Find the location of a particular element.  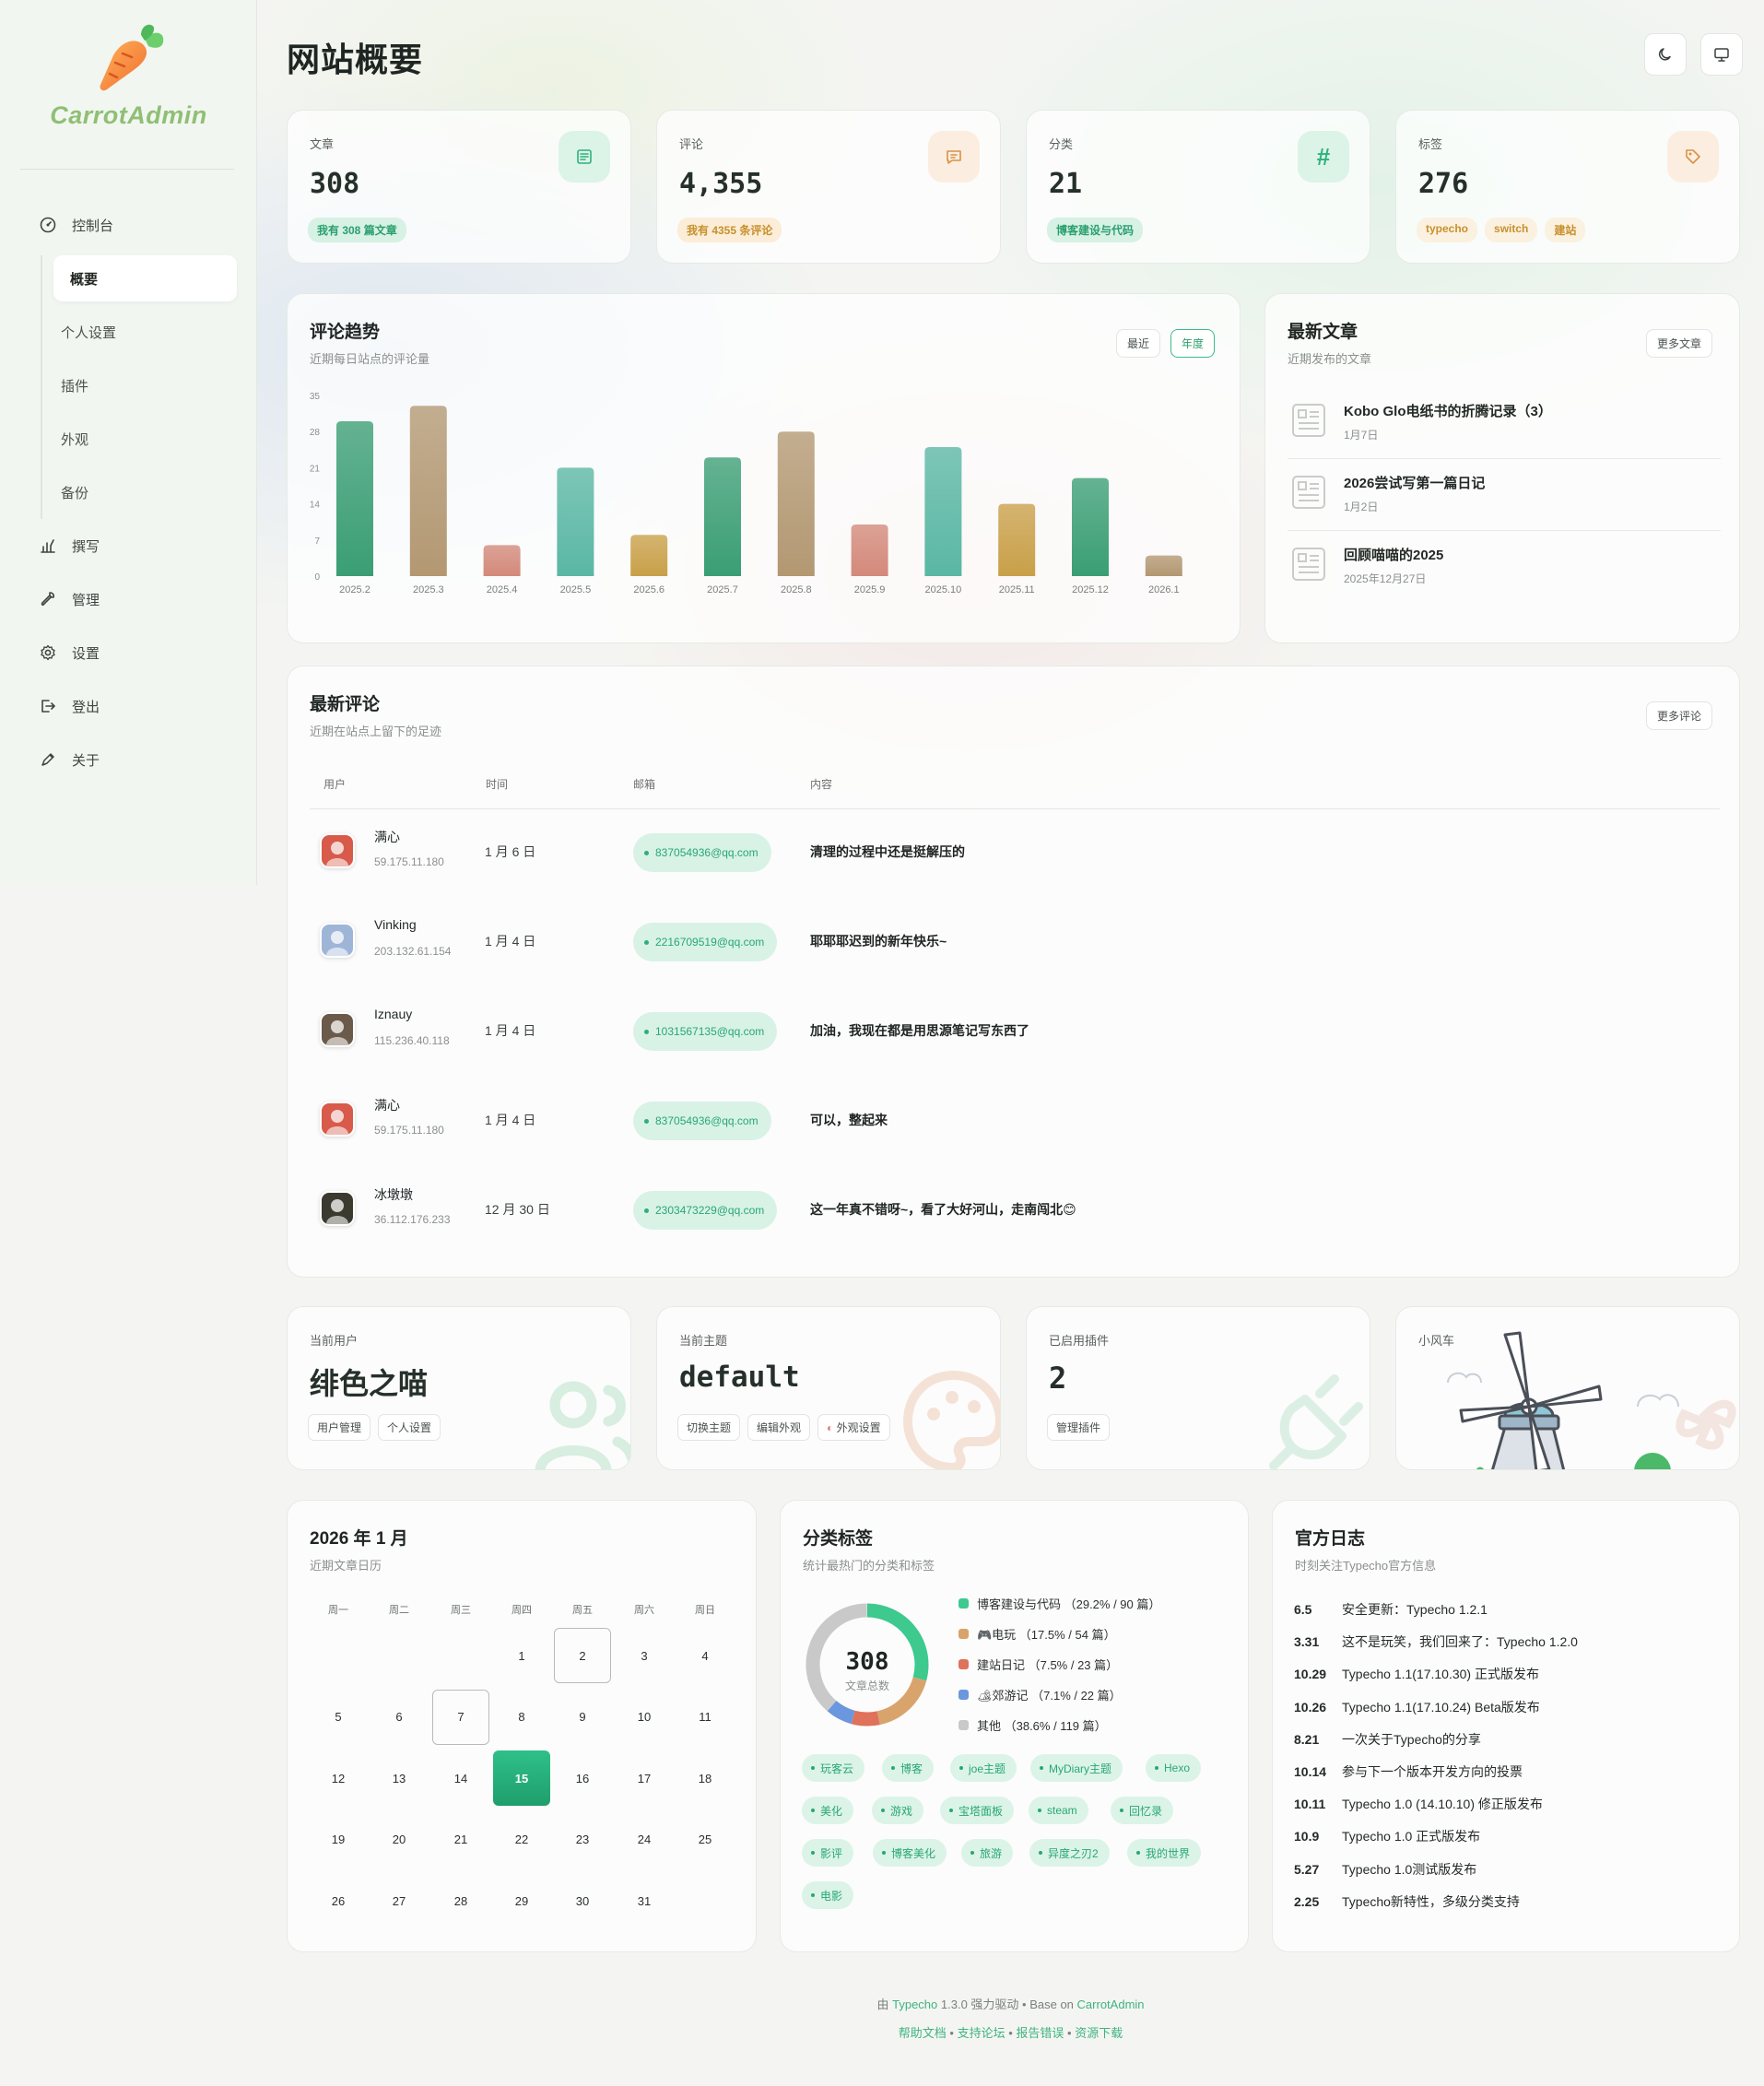

log-item: 8.21 一次关于Typecho的分享 is located at coordinates (1387, 1739).